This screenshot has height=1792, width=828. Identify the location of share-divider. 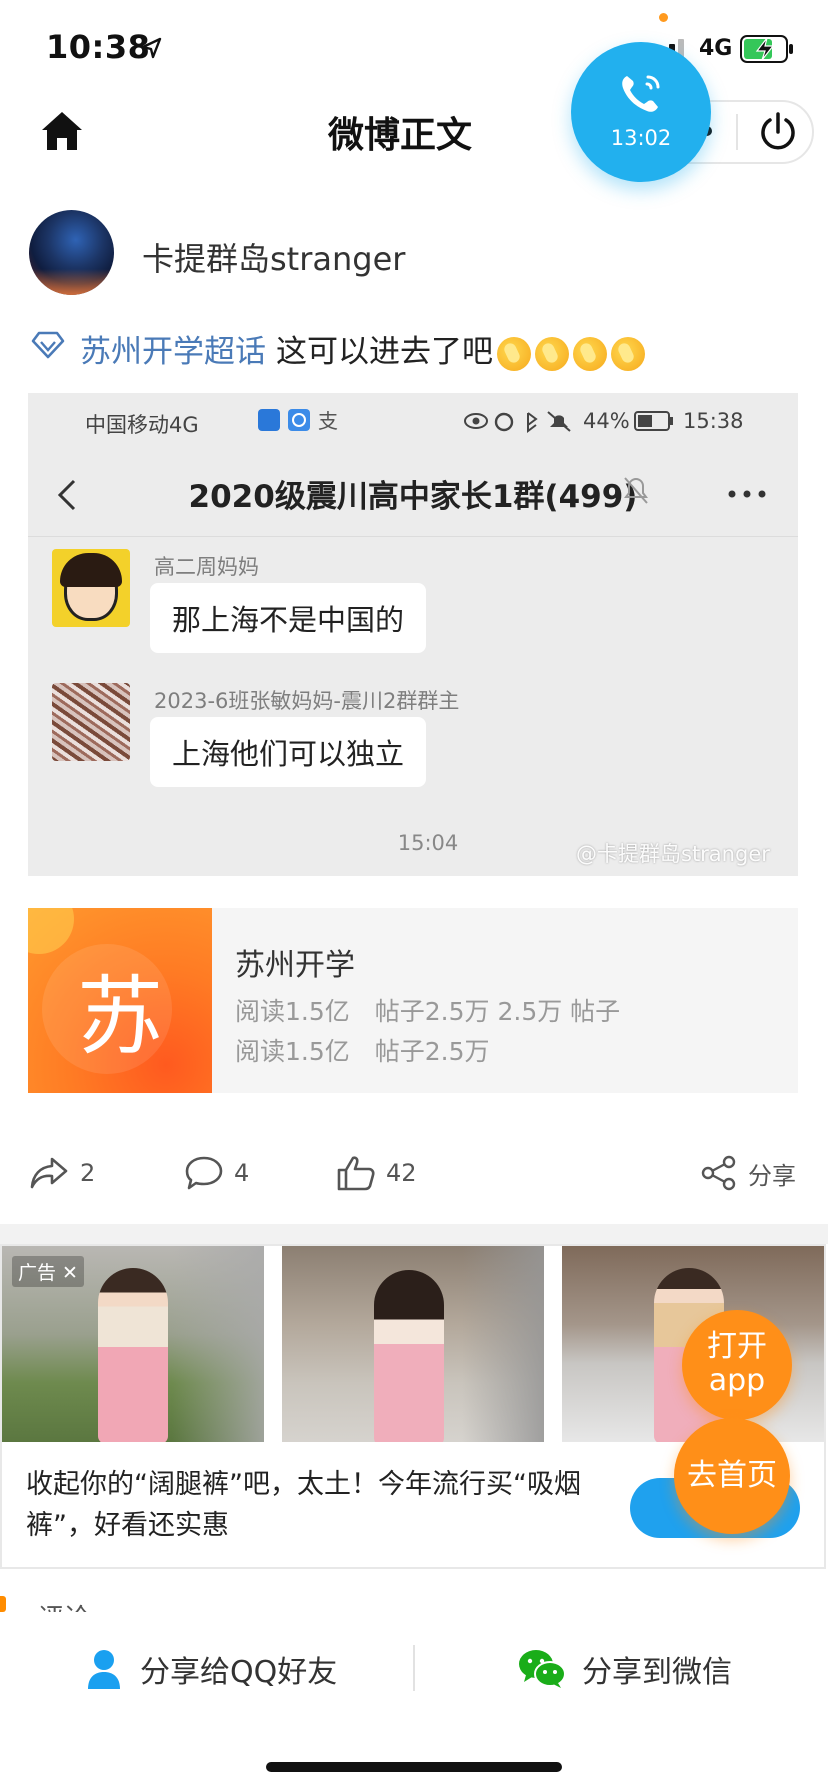
(414, 1668).